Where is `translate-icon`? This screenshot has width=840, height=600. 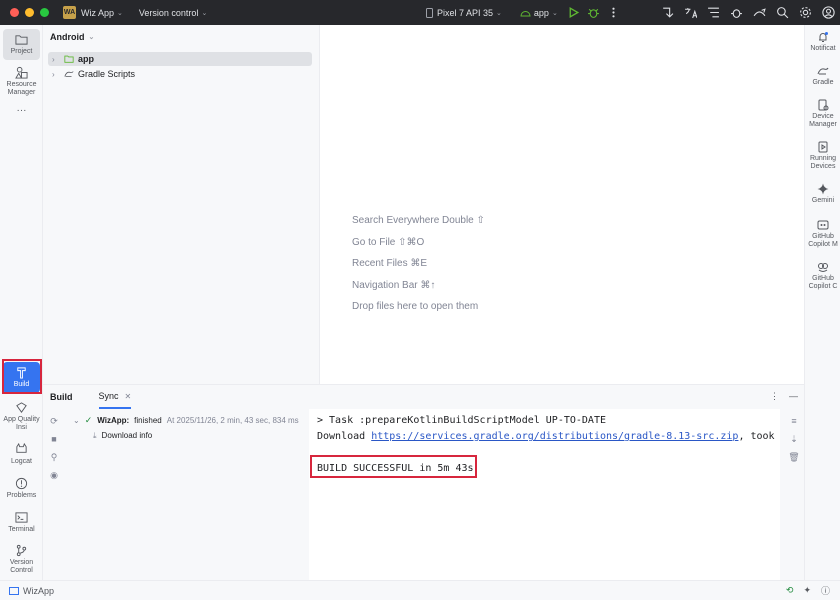 translate-icon is located at coordinates (690, 13).